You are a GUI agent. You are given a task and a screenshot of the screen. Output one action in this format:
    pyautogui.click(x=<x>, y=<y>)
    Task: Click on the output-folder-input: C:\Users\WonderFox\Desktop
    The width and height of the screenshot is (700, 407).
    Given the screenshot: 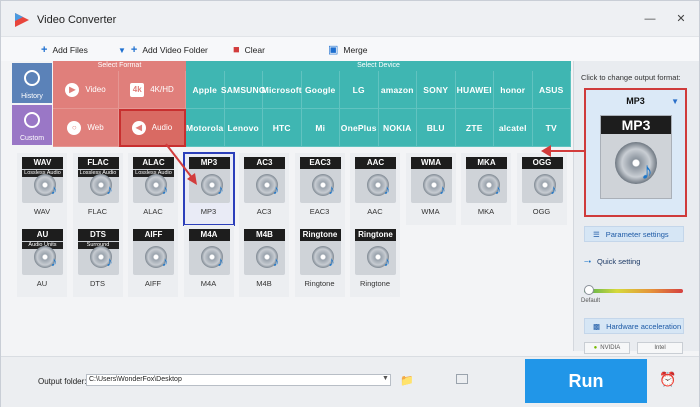 What is the action you would take?
    pyautogui.click(x=238, y=380)
    